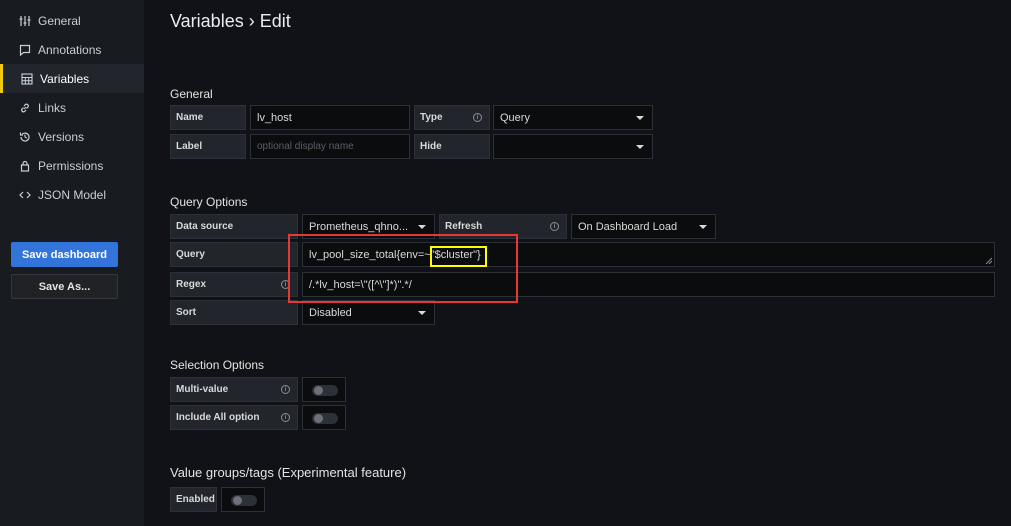 The height and width of the screenshot is (526, 1011). What do you see at coordinates (208, 146) in the screenshot?
I see `label-label: Label` at bounding box center [208, 146].